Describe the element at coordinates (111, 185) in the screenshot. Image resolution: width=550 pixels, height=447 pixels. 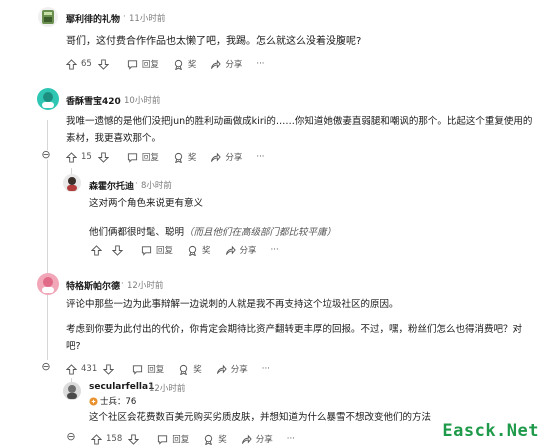
I see `comment-author: 森霍尔托迪` at that location.